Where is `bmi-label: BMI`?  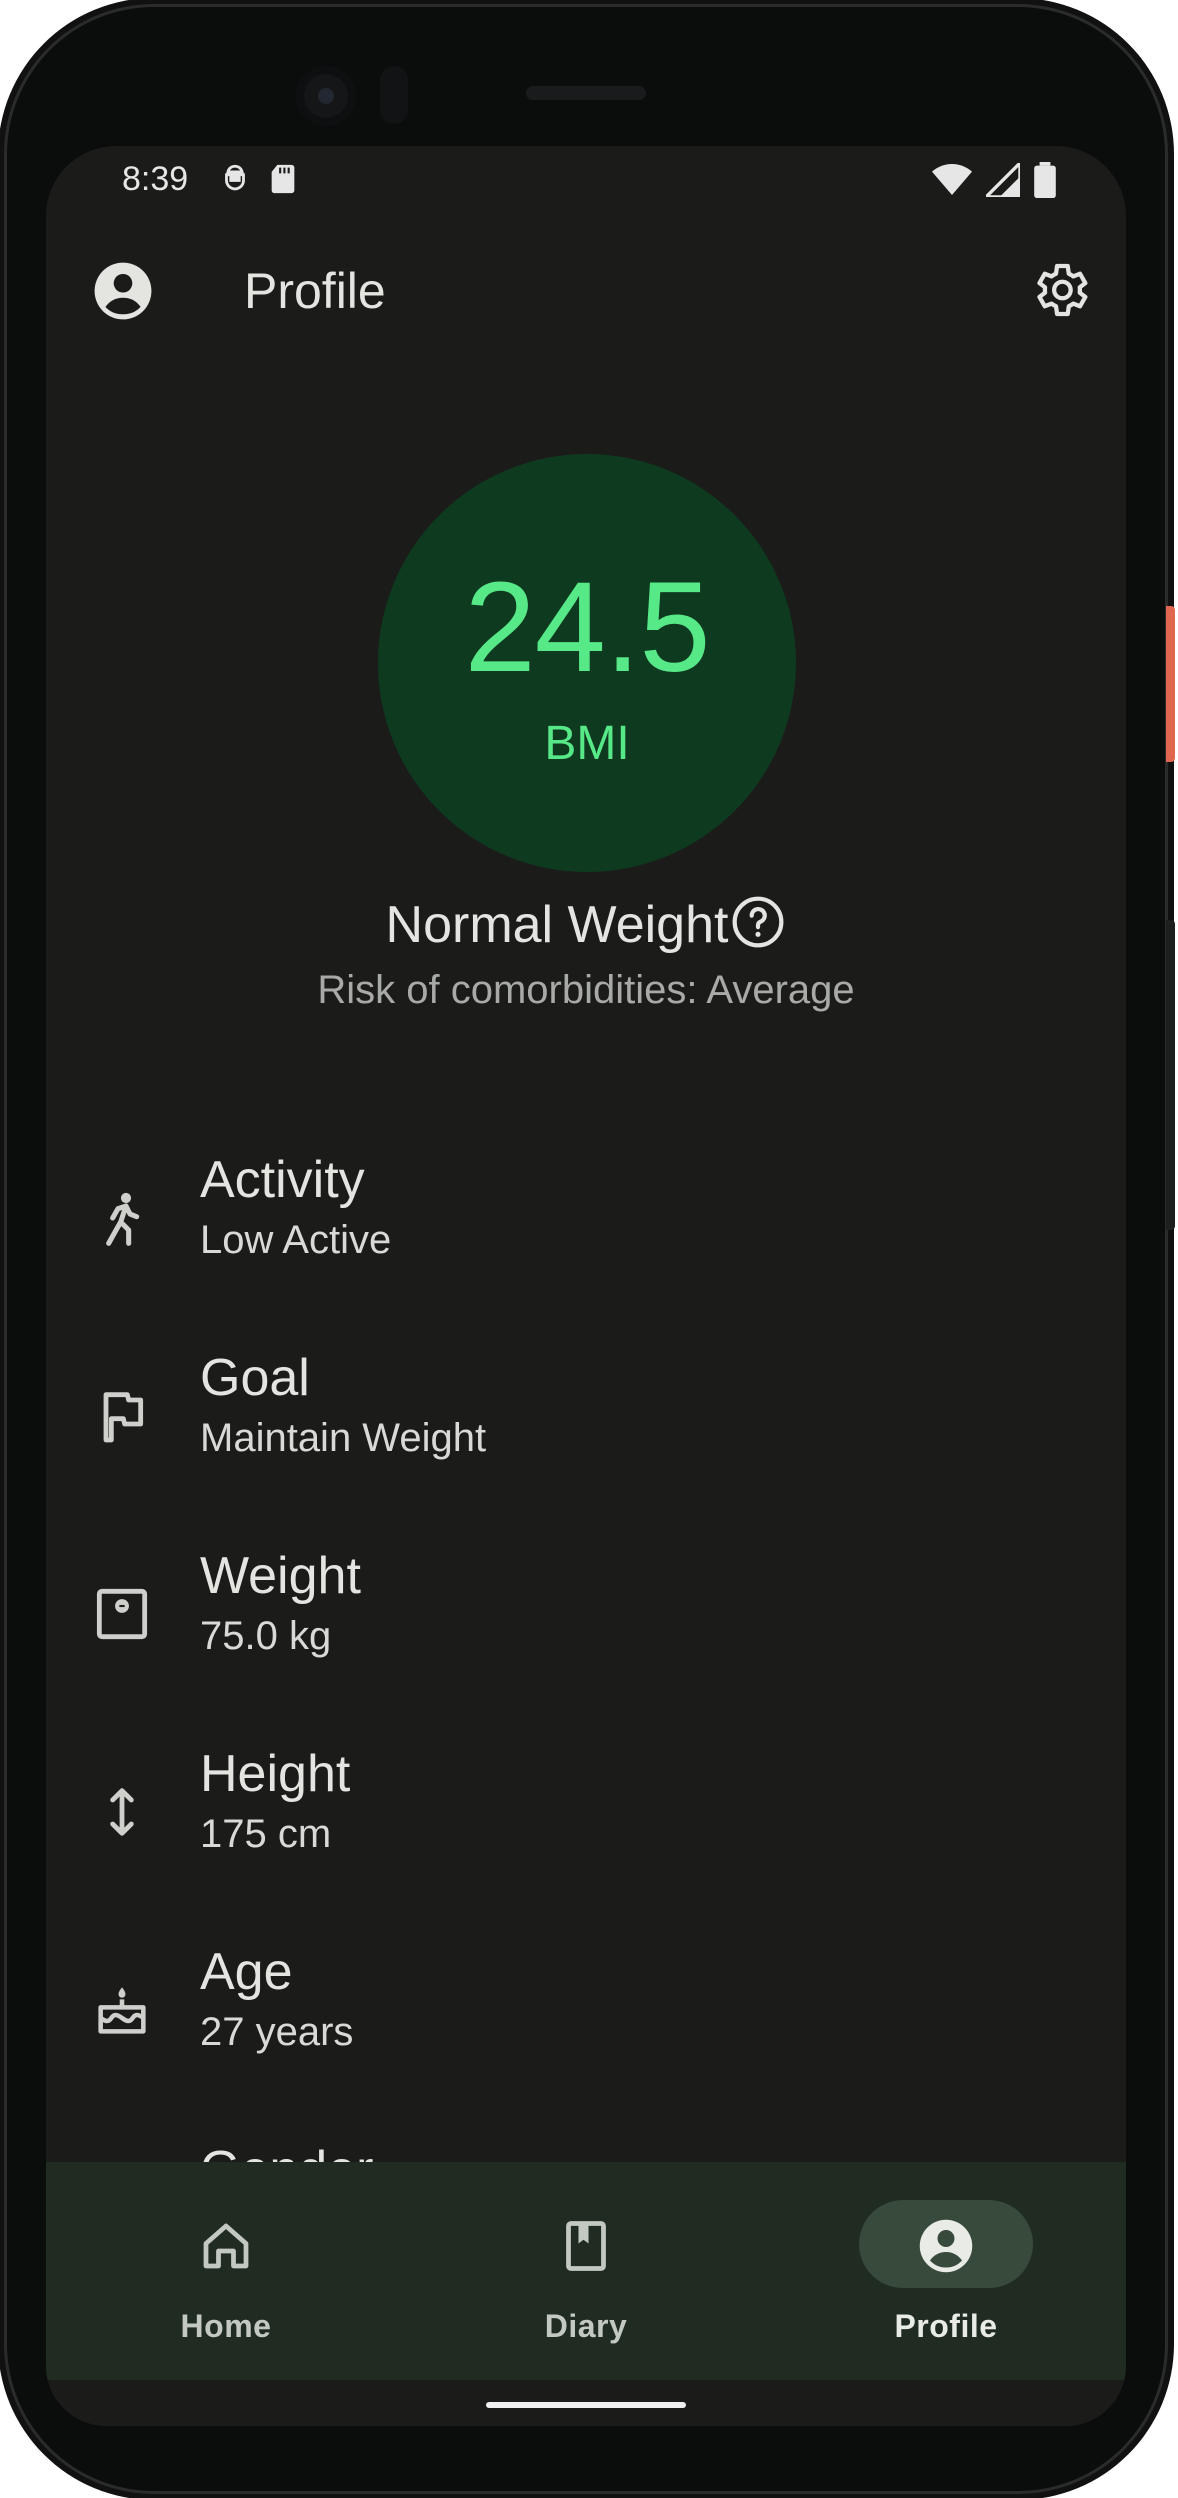
bmi-label: BMI is located at coordinates (587, 743).